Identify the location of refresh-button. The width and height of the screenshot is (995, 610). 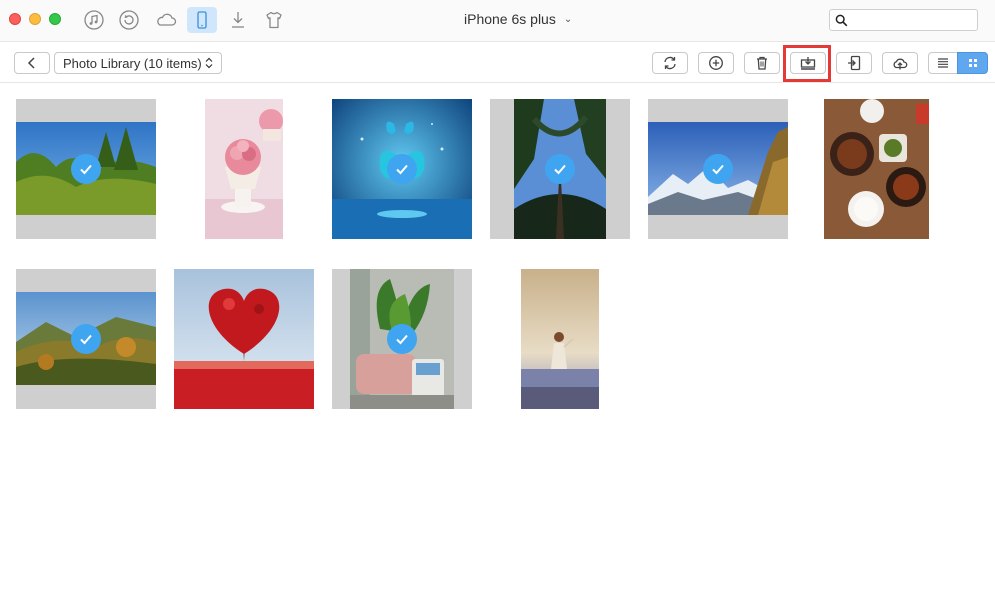
(670, 63).